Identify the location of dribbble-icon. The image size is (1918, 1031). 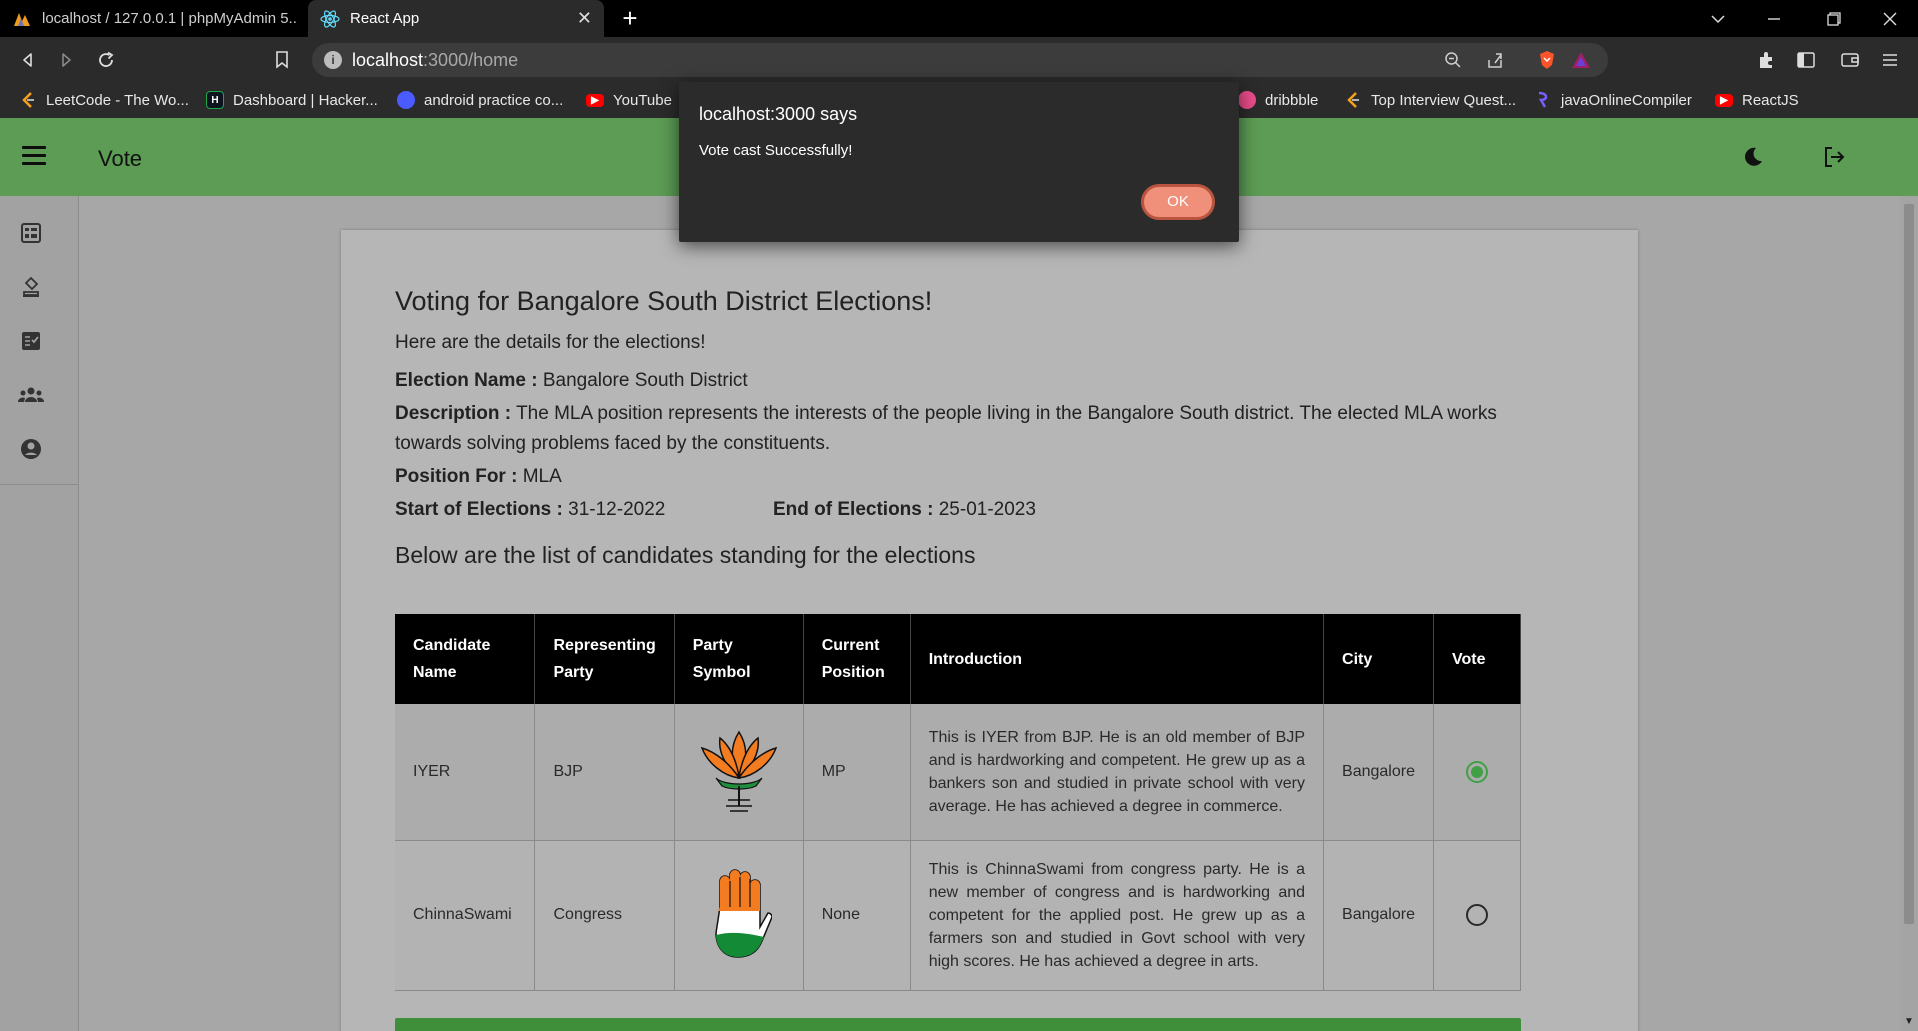
(1247, 100).